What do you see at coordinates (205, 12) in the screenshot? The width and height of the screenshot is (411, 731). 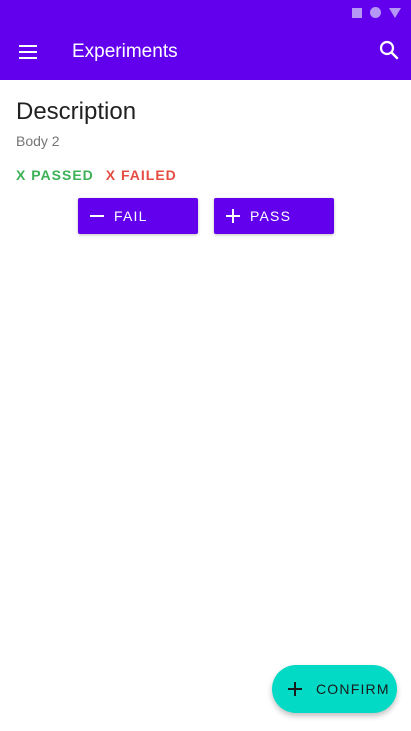 I see `status-bar` at bounding box center [205, 12].